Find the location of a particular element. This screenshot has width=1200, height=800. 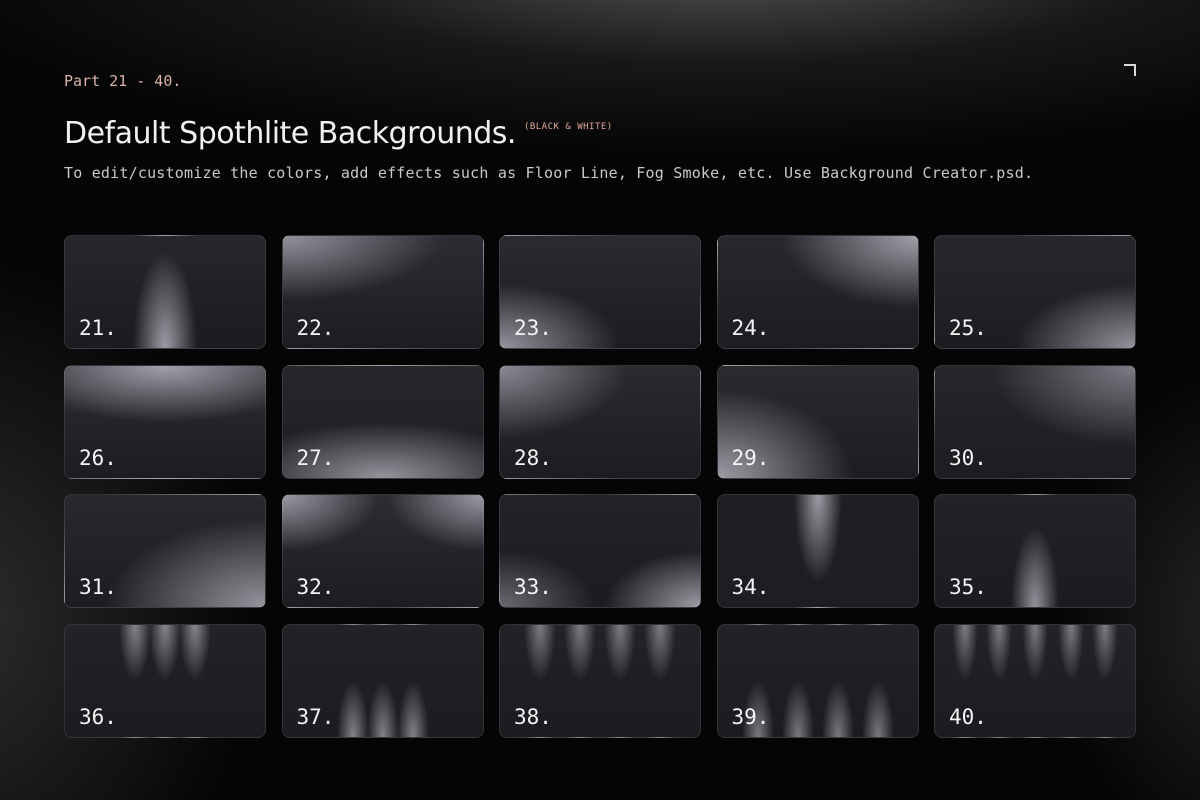

background-thumbnail: 23. is located at coordinates (600, 292).